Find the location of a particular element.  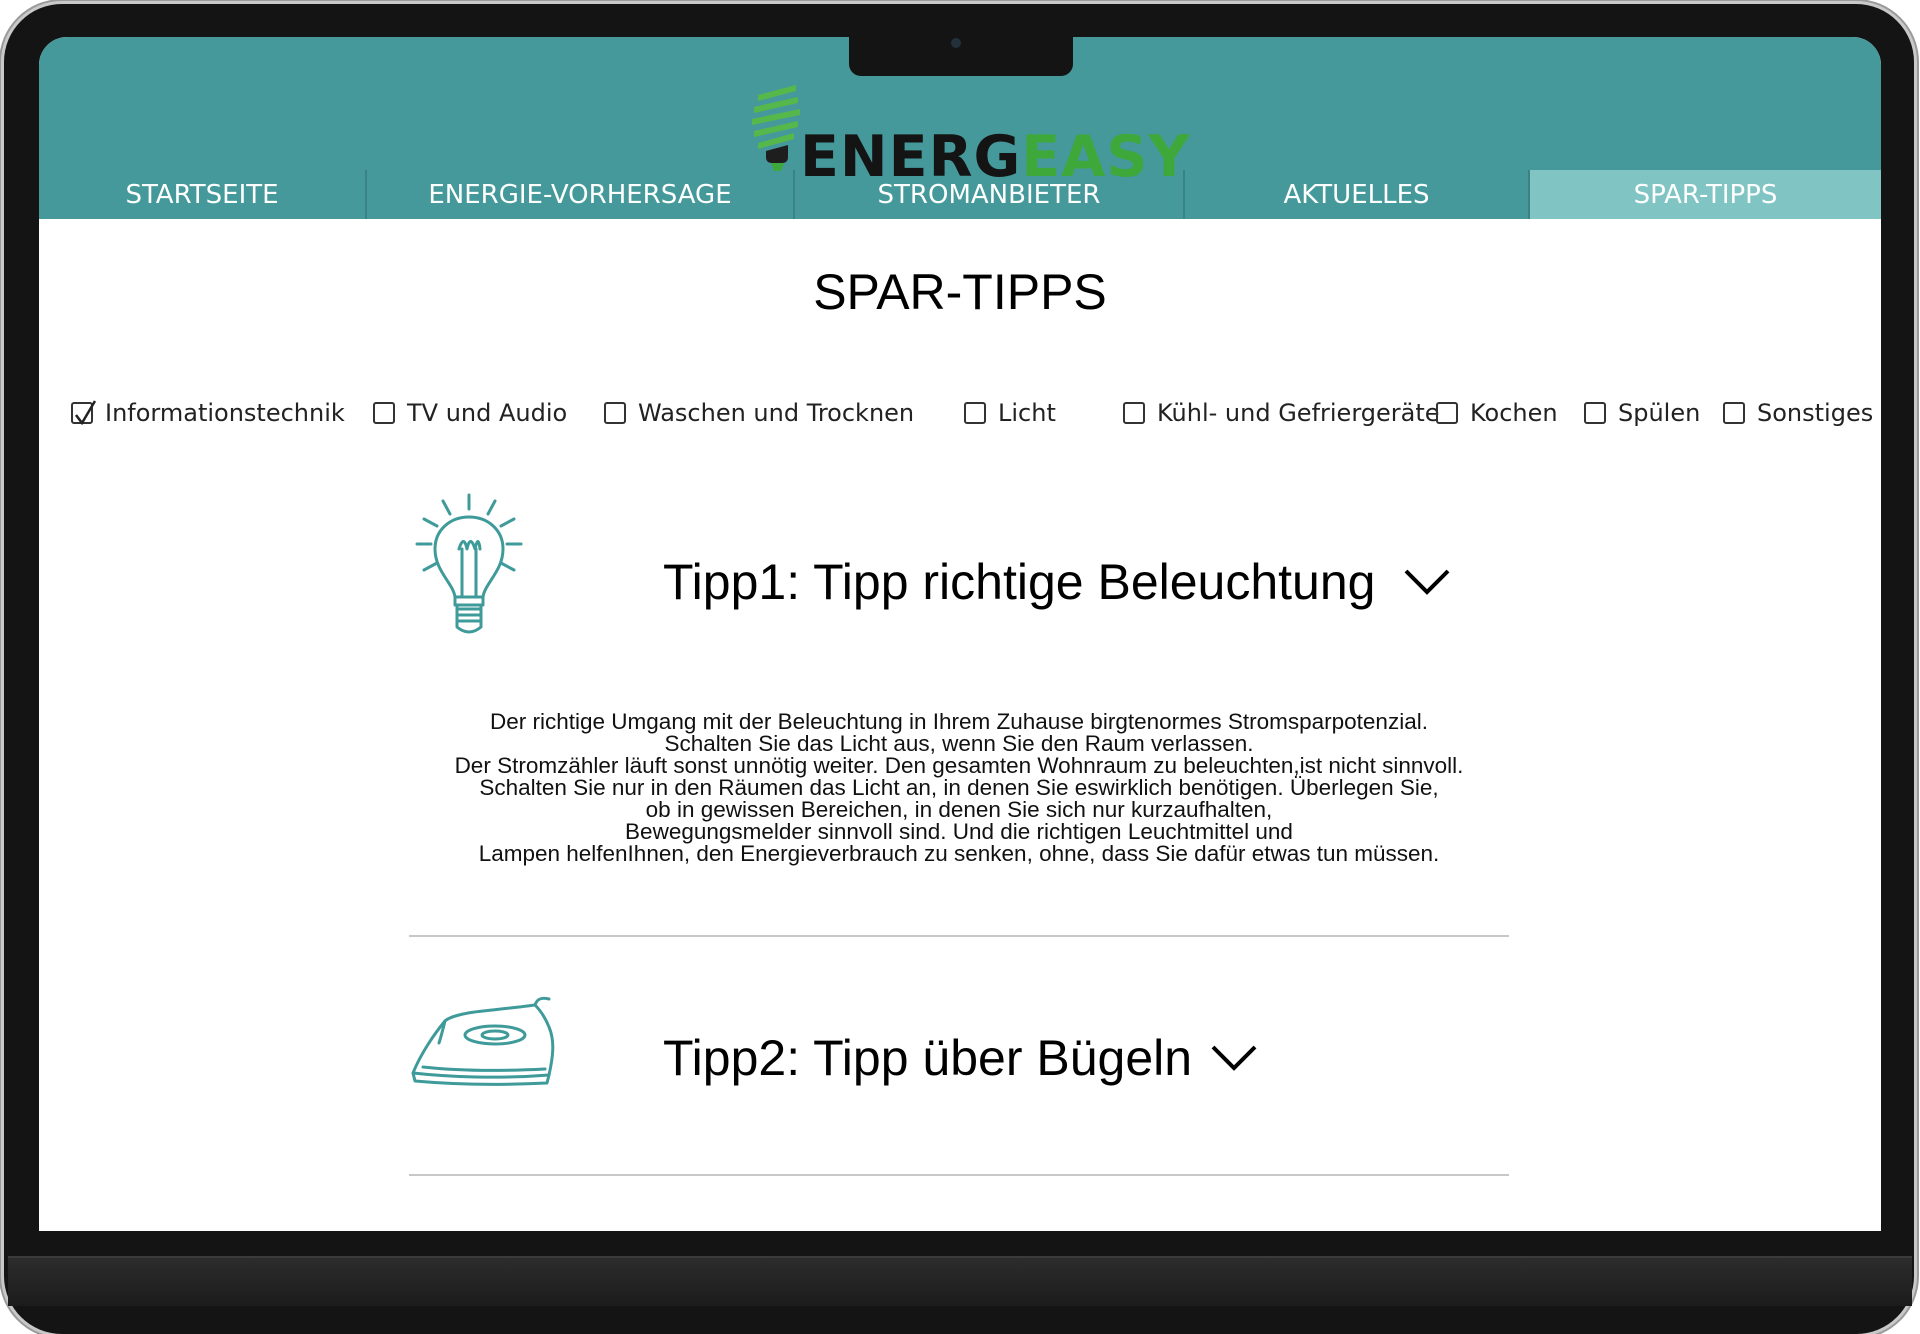

checkbox-checked is located at coordinates (84, 413).